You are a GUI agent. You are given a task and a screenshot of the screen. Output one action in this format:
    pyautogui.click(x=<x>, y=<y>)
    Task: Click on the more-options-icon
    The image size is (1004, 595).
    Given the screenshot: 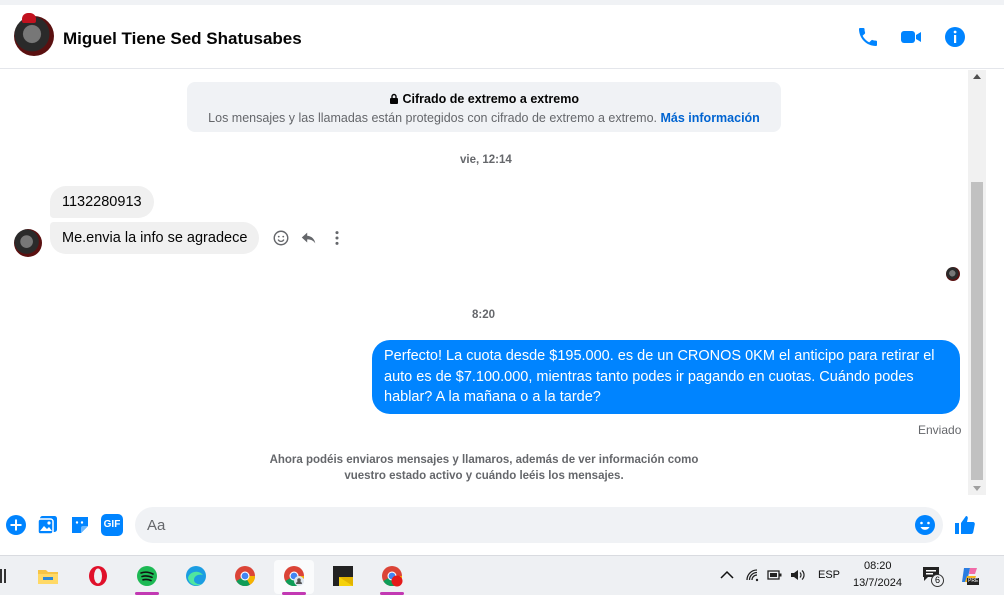 What is the action you would take?
    pyautogui.click(x=337, y=238)
    